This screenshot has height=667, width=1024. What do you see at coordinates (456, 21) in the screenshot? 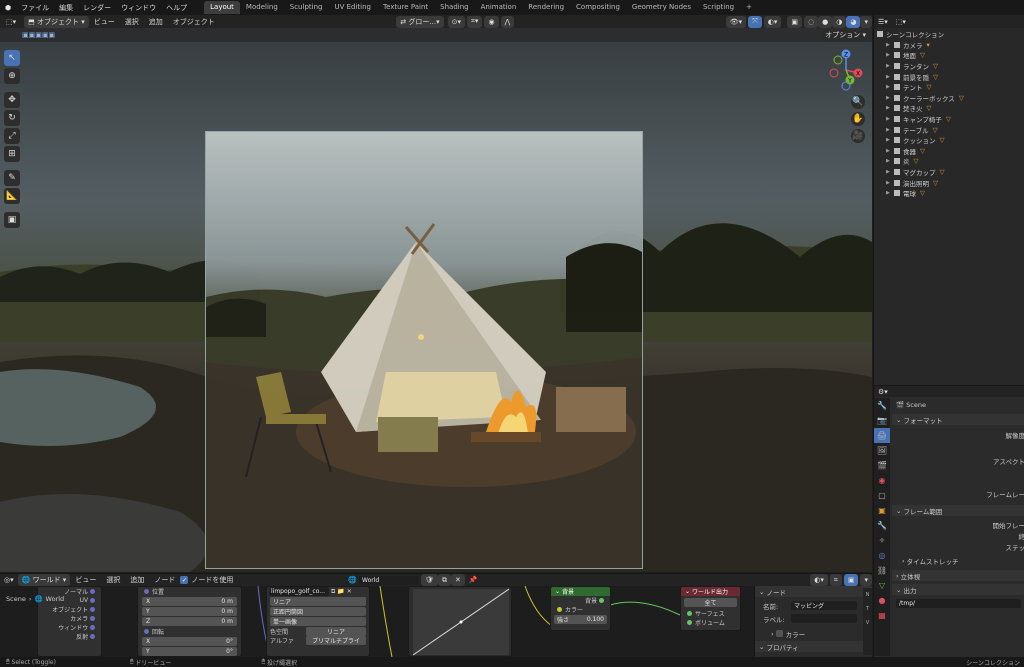
I see `pivot-icon: ⊙▾` at bounding box center [456, 21].